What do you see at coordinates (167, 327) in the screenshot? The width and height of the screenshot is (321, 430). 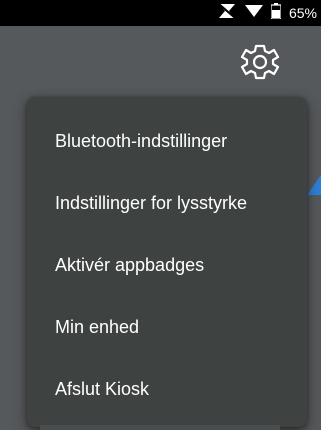 I see `menu-item-my-device: Min enhed` at bounding box center [167, 327].